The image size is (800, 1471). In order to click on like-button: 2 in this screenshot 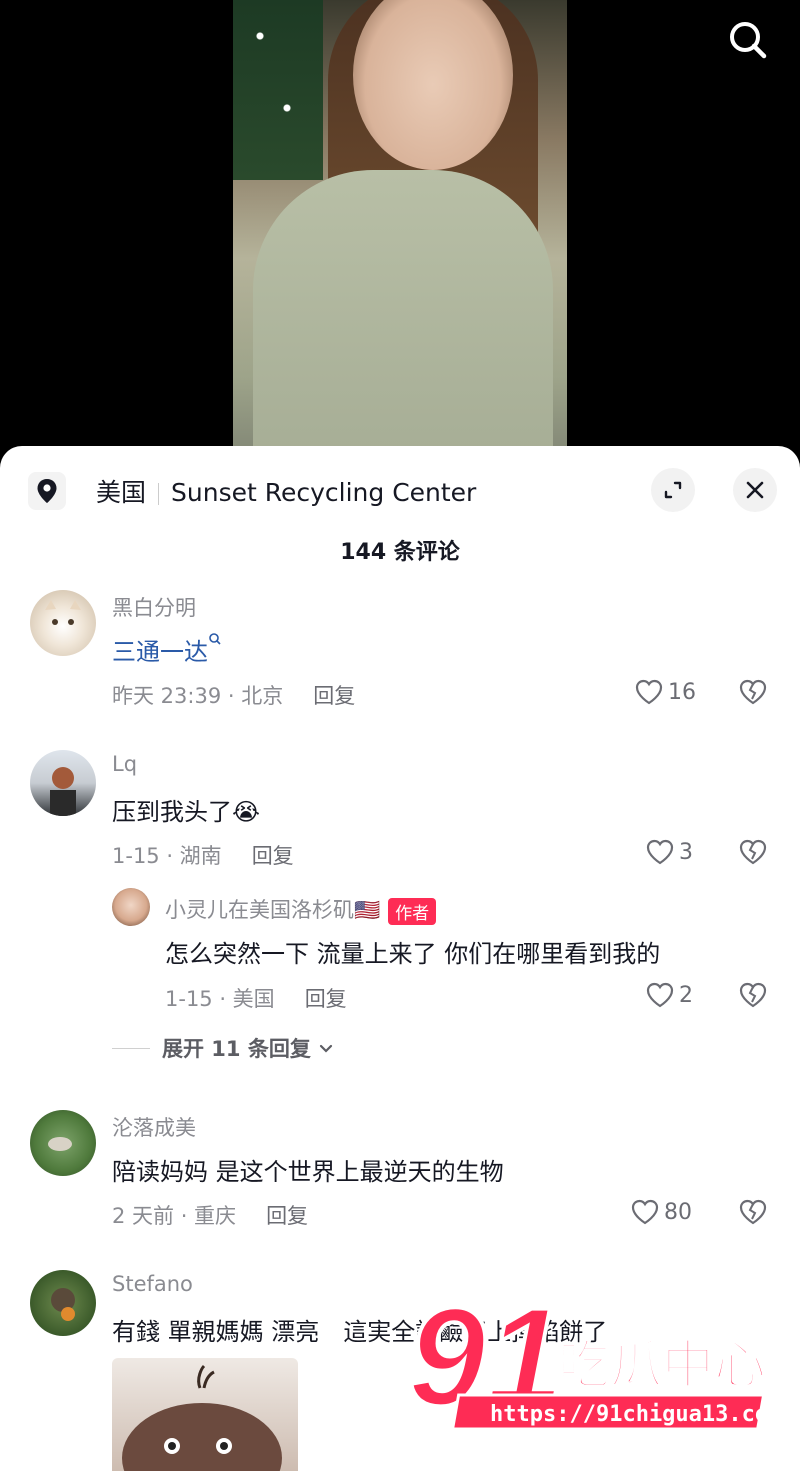, I will do `click(669, 995)`.